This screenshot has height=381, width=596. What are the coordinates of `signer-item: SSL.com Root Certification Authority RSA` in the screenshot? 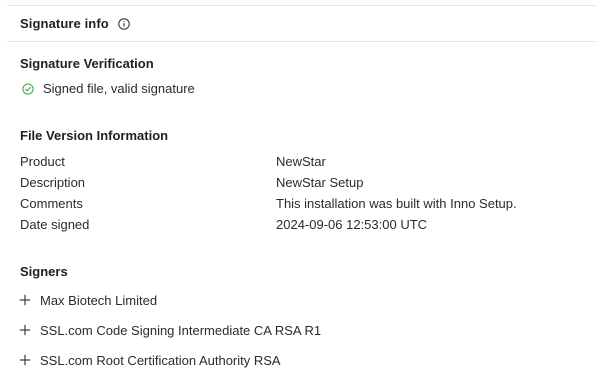 It's located at (307, 360).